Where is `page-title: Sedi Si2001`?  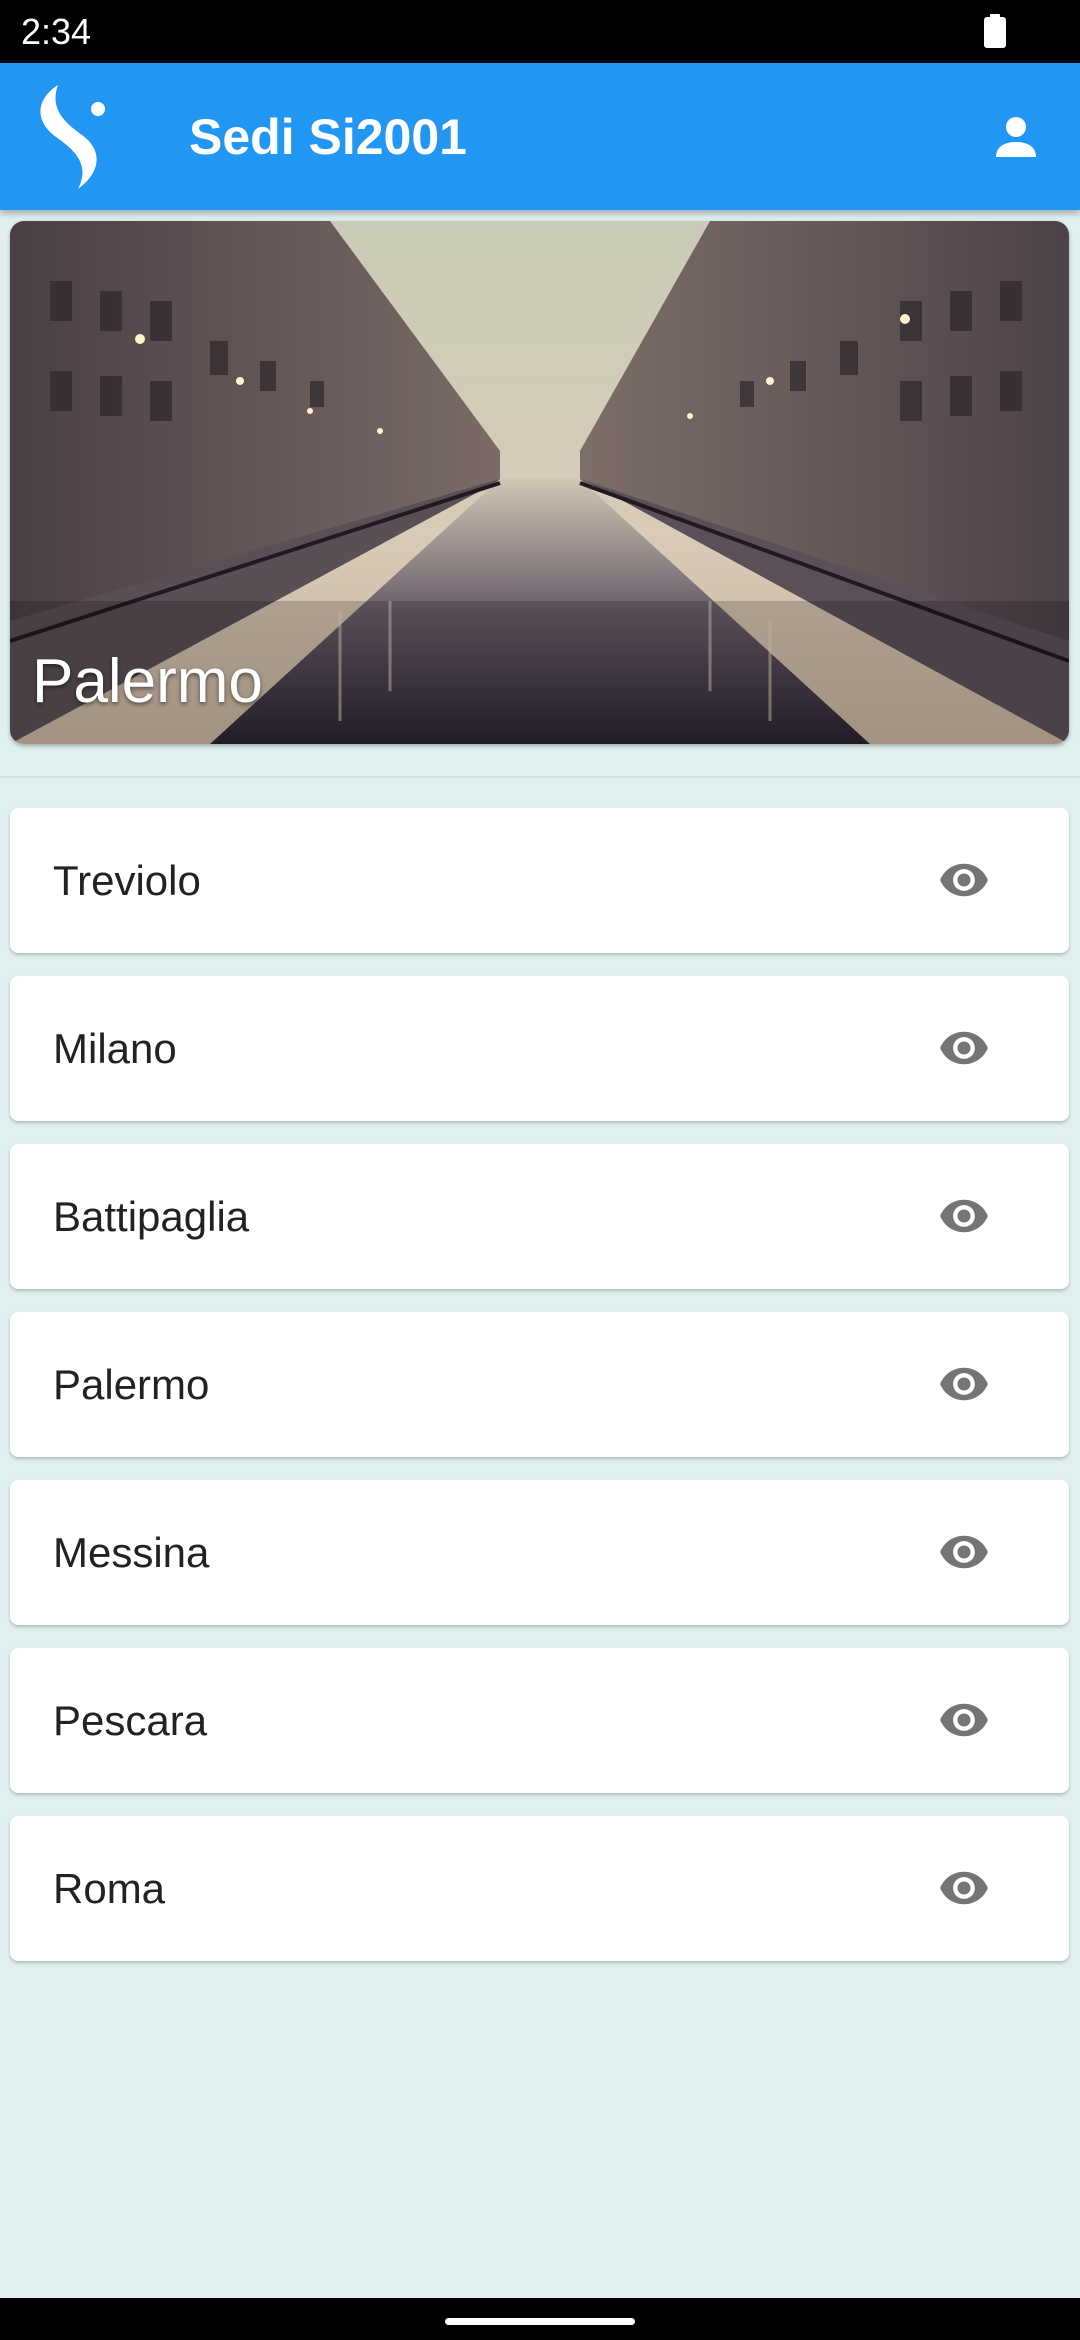
page-title: Sedi Si2001 is located at coordinates (328, 137).